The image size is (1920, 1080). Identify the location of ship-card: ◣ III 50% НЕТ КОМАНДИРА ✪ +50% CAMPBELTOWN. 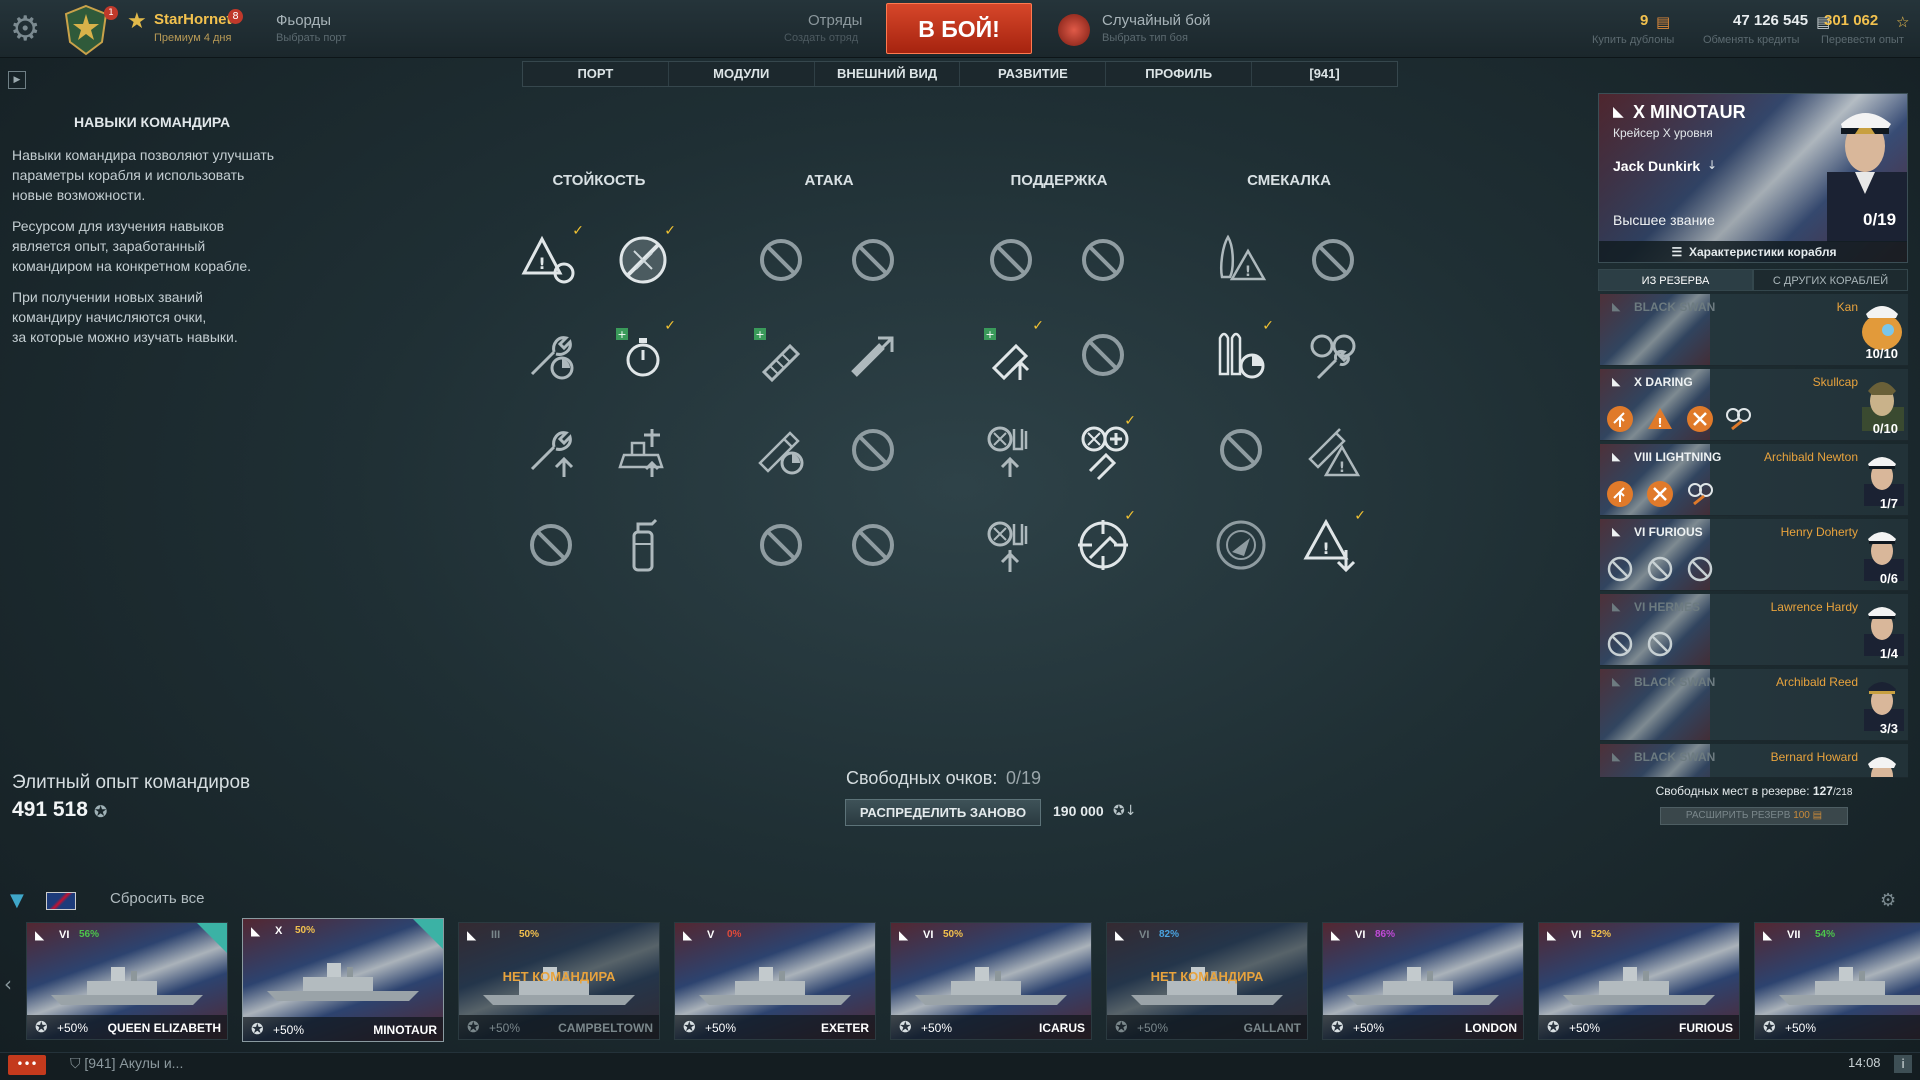
(559, 981).